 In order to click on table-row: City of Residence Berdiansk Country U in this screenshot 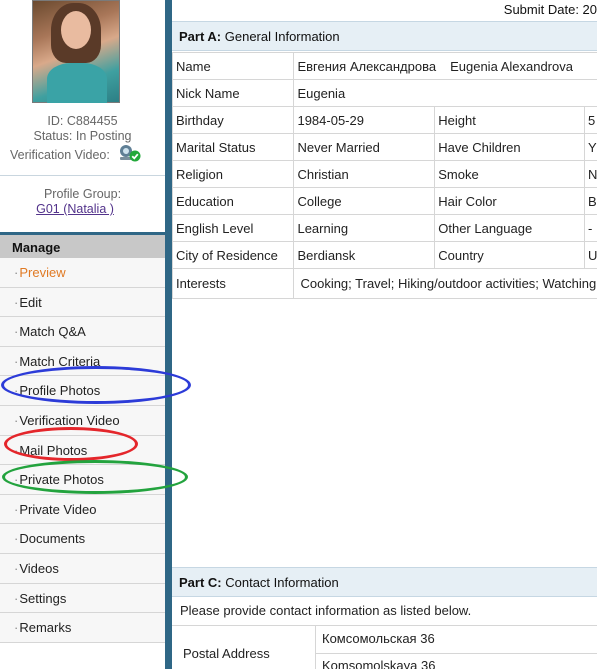, I will do `click(384, 255)`.